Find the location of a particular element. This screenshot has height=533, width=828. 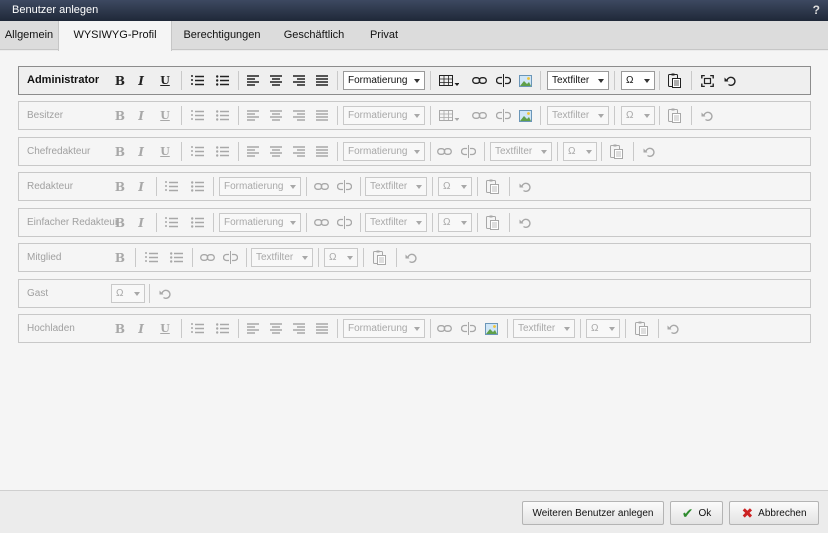

tab-berechtigungen: Berechtigungen is located at coordinates (222, 35).